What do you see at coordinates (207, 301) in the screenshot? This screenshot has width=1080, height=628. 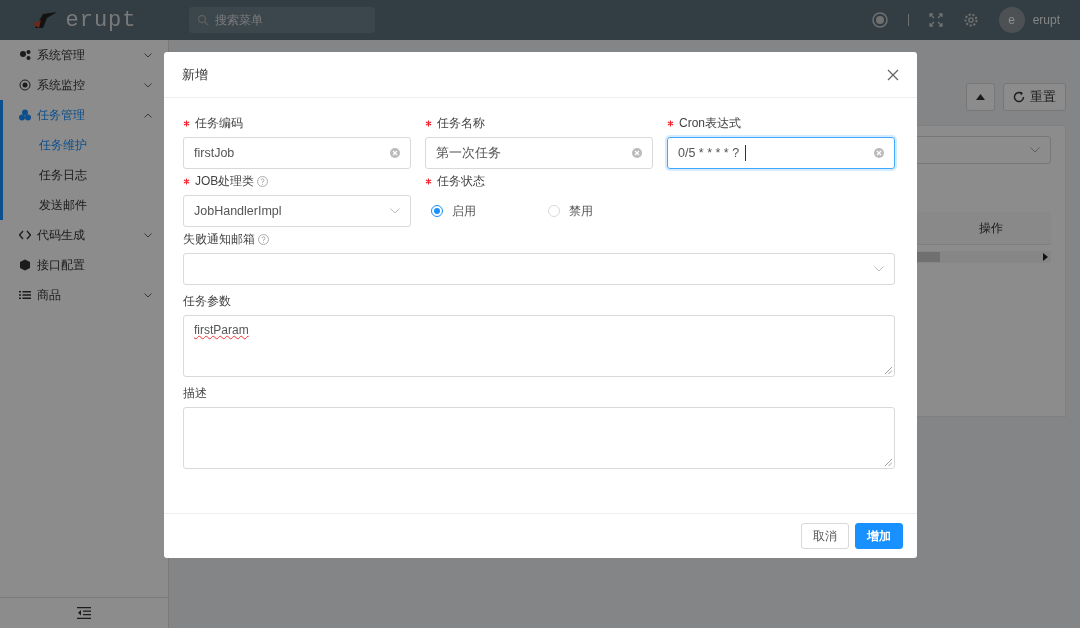 I see `field-label: 任务参数` at bounding box center [207, 301].